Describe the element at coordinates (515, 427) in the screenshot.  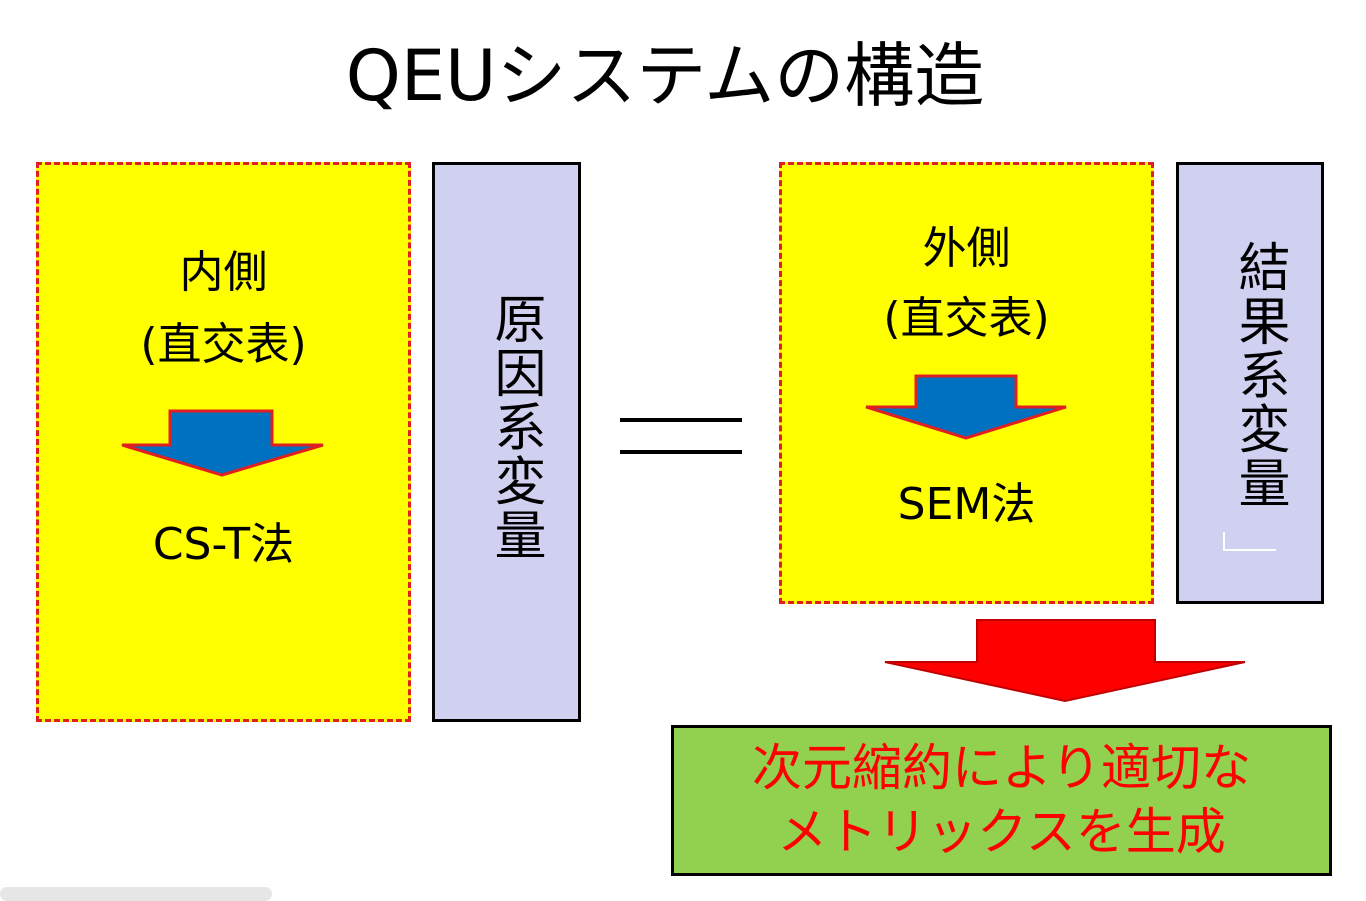
I see `cause-variable-label: 原因系変量` at that location.